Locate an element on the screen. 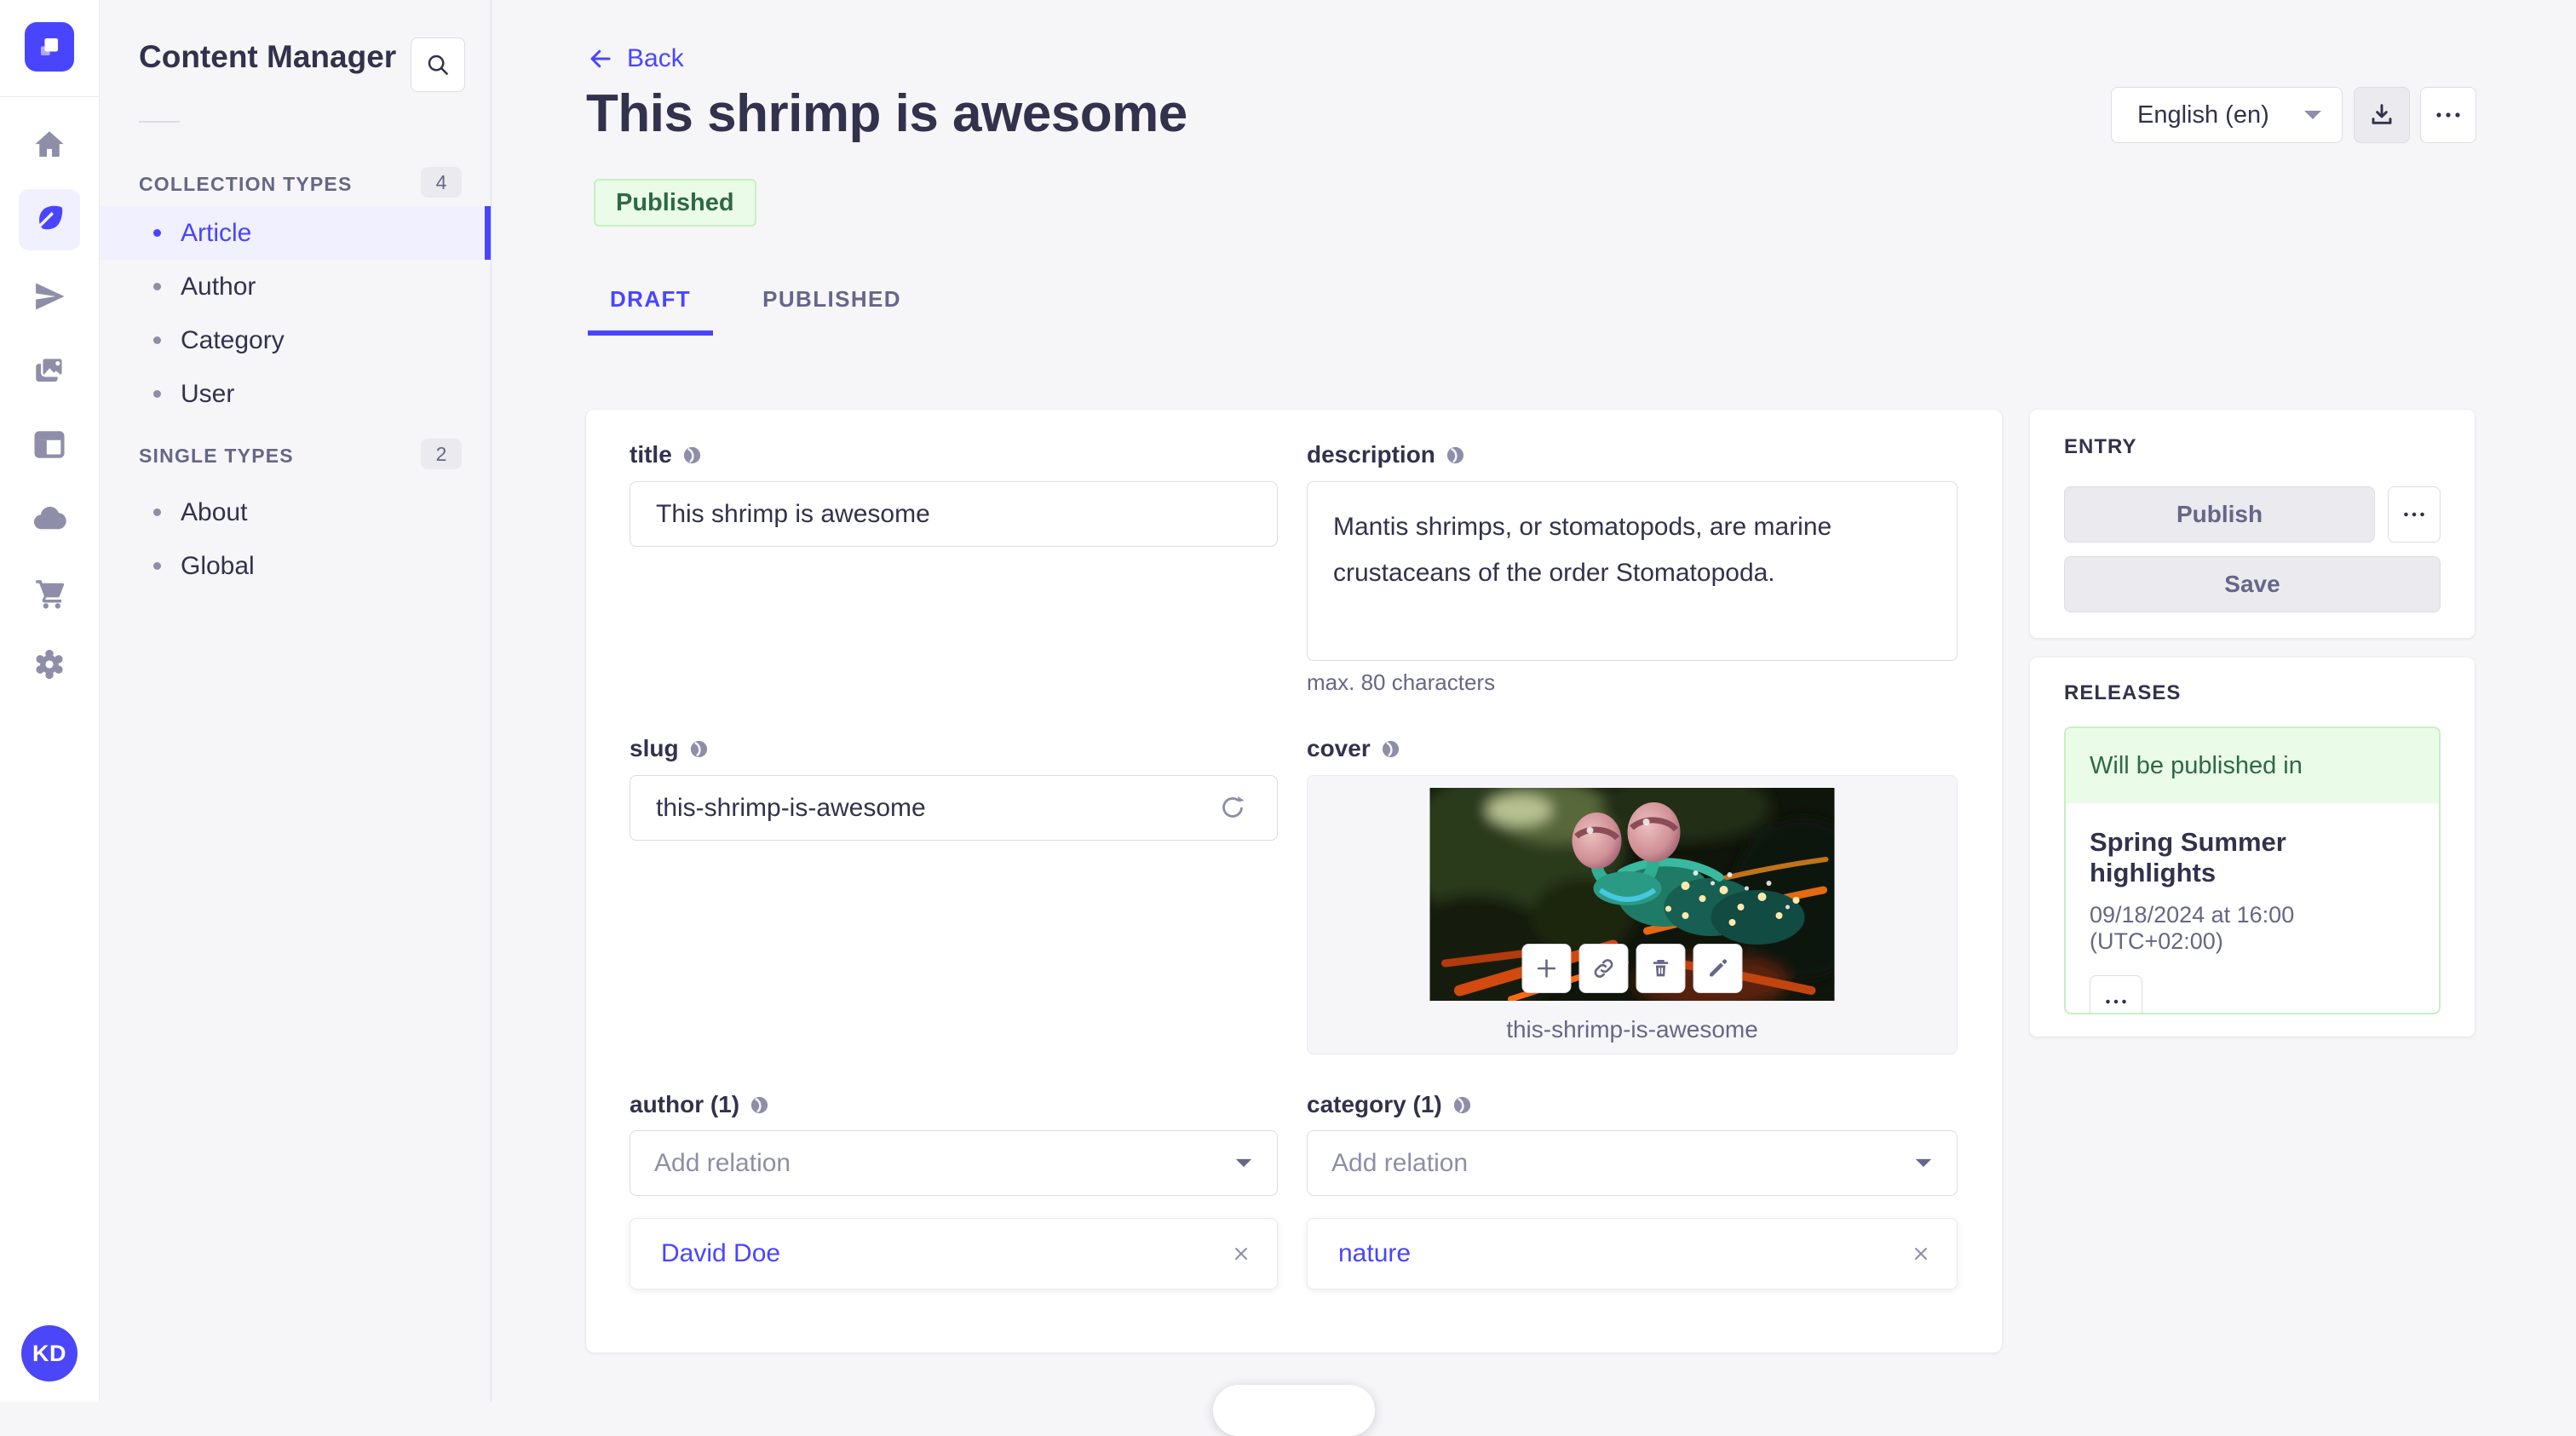 The width and height of the screenshot is (2576, 1436). release-plane-icon is located at coordinates (51, 296).